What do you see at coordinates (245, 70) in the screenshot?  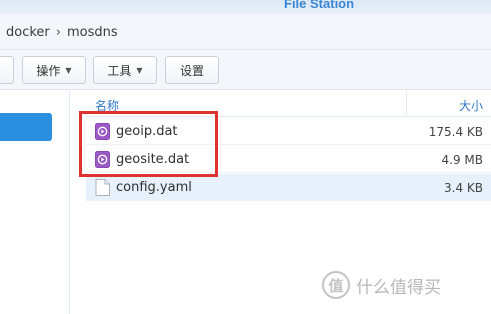 I see `toolbar: 操作 ▼ 工具 ▼ 设置` at bounding box center [245, 70].